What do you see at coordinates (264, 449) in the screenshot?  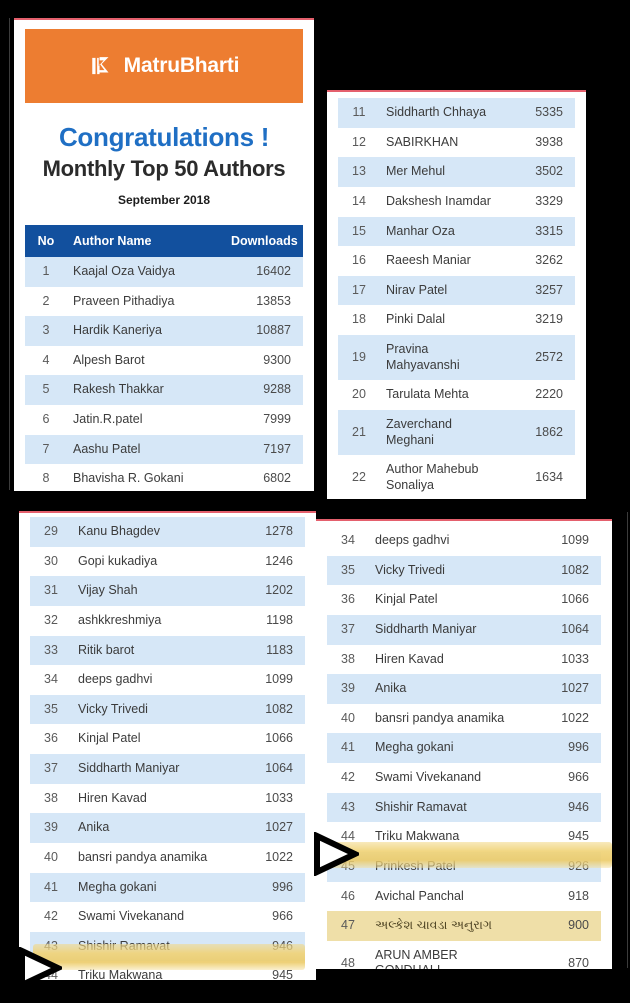 I see `row-downloads: 7197` at bounding box center [264, 449].